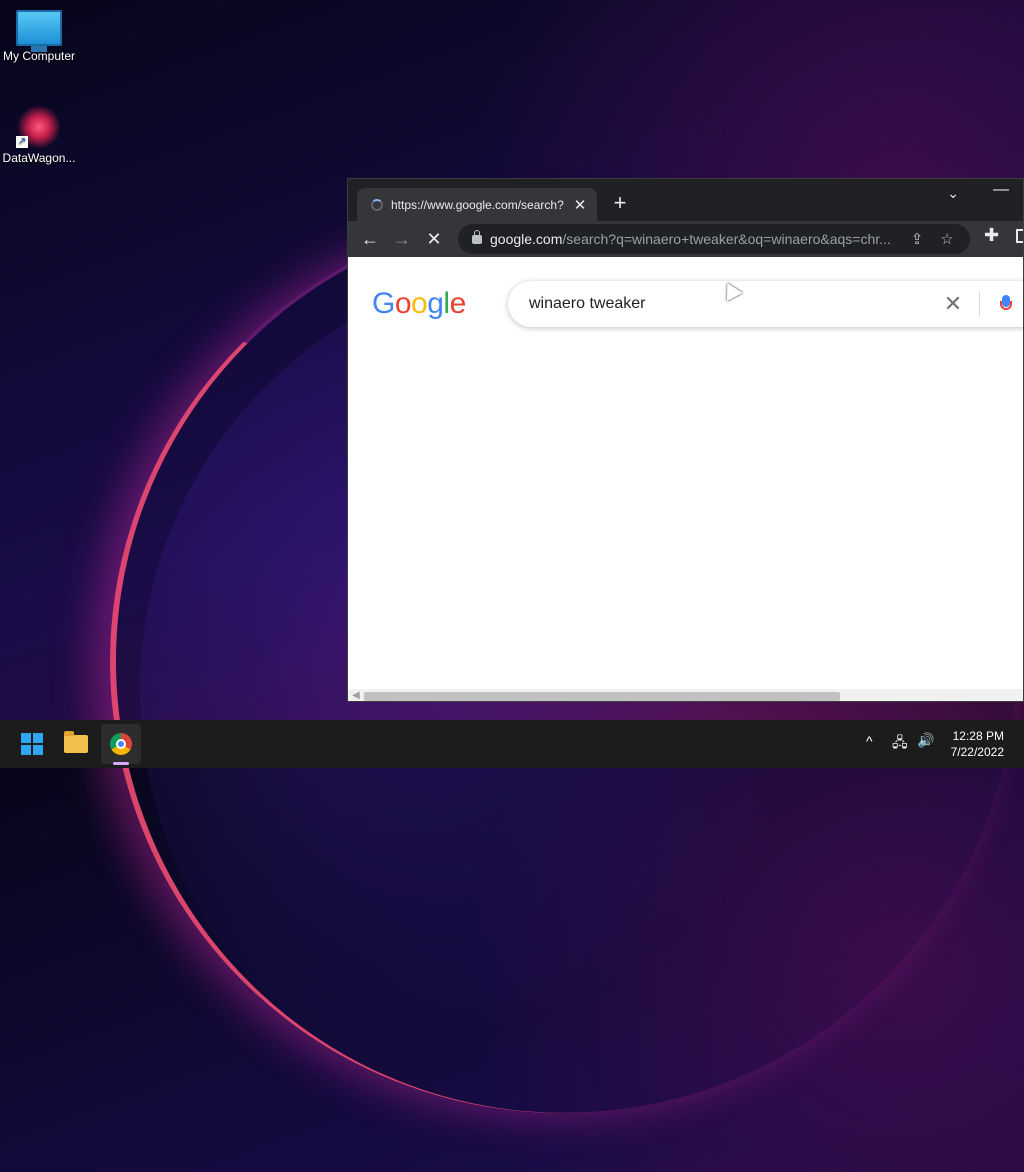  I want to click on logo-letter: g, so click(435, 303).